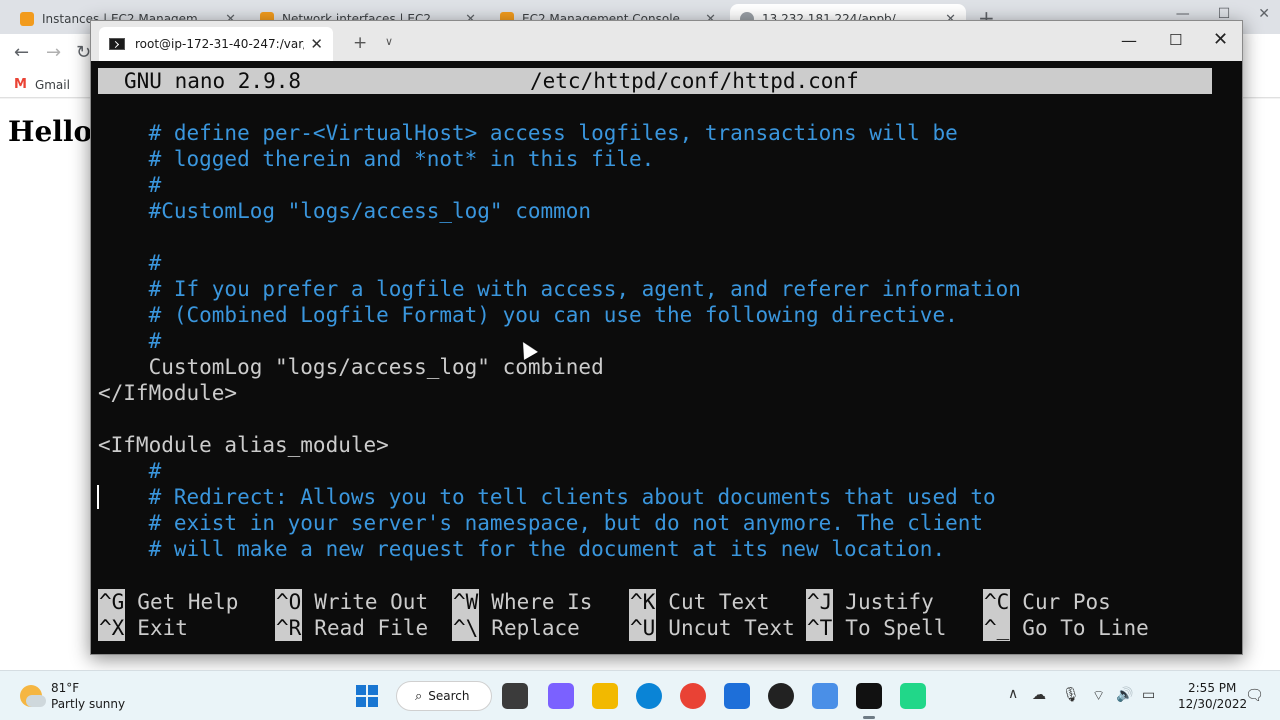 The image size is (1280, 720). I want to click on shortcut-key: ^U, so click(643, 628).